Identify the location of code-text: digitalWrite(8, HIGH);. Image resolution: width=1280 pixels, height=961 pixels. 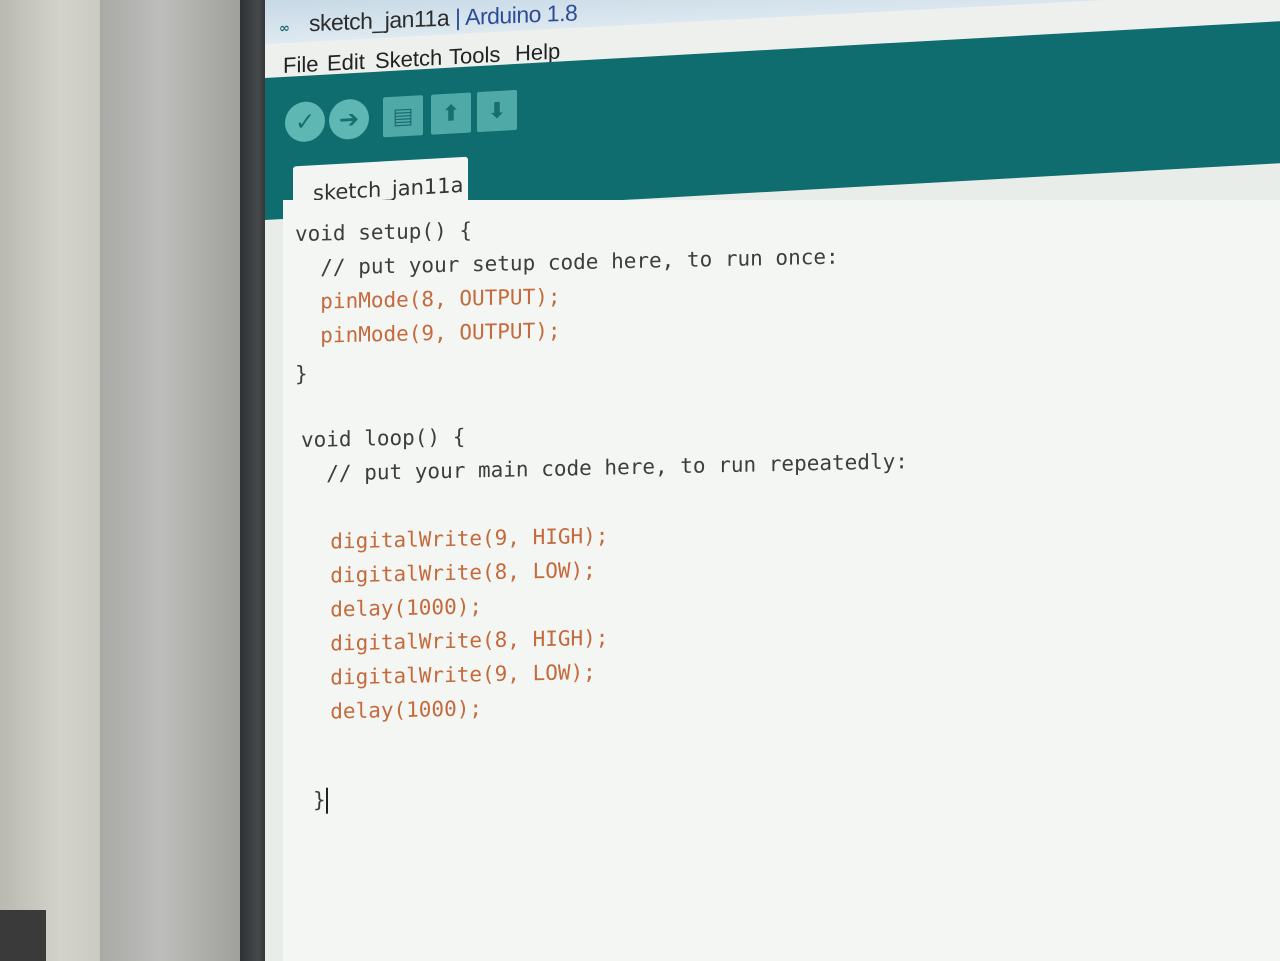
(457, 640).